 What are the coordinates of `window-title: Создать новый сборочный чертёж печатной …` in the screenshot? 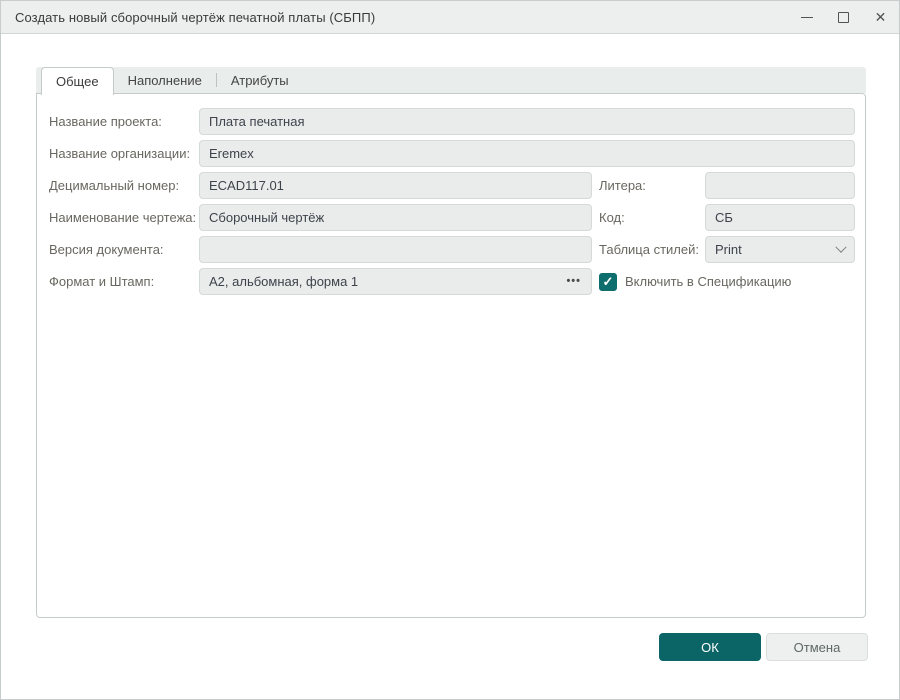 It's located at (195, 17).